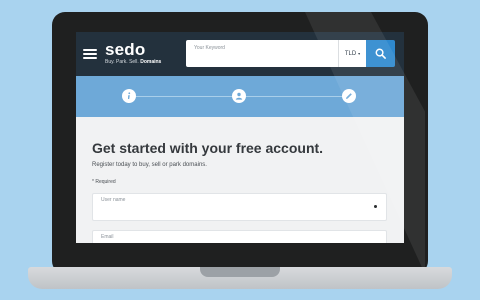 This screenshot has height=300, width=480. Describe the element at coordinates (262, 53) in the screenshot. I see `keyword-search-input: Your Keyword` at that location.